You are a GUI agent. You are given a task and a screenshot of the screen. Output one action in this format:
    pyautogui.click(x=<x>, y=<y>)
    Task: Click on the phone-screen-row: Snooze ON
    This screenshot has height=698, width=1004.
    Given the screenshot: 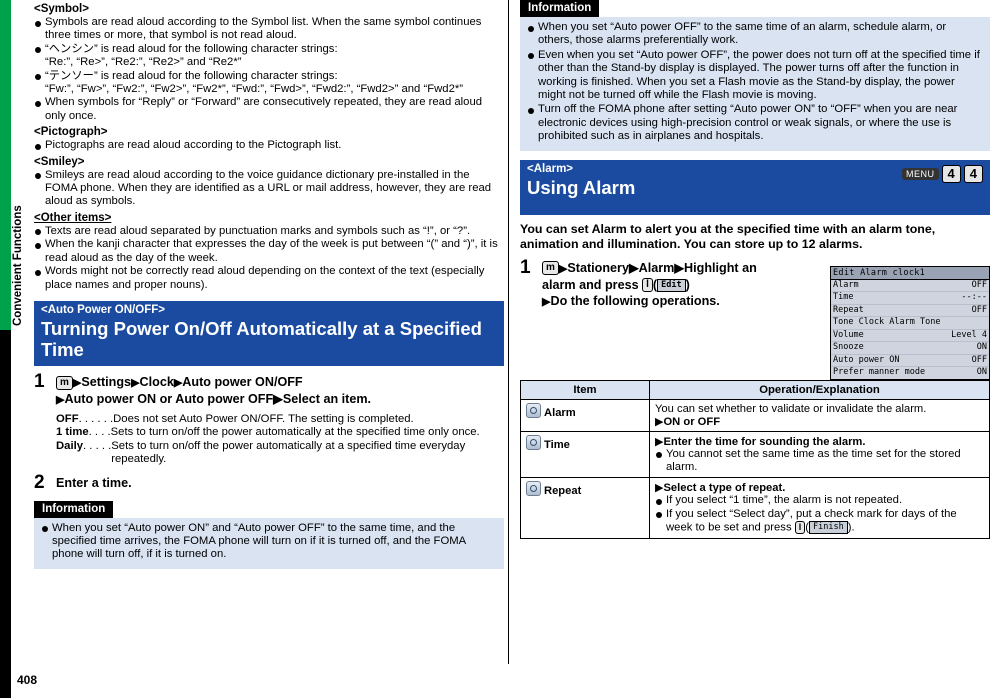 What is the action you would take?
    pyautogui.click(x=910, y=348)
    